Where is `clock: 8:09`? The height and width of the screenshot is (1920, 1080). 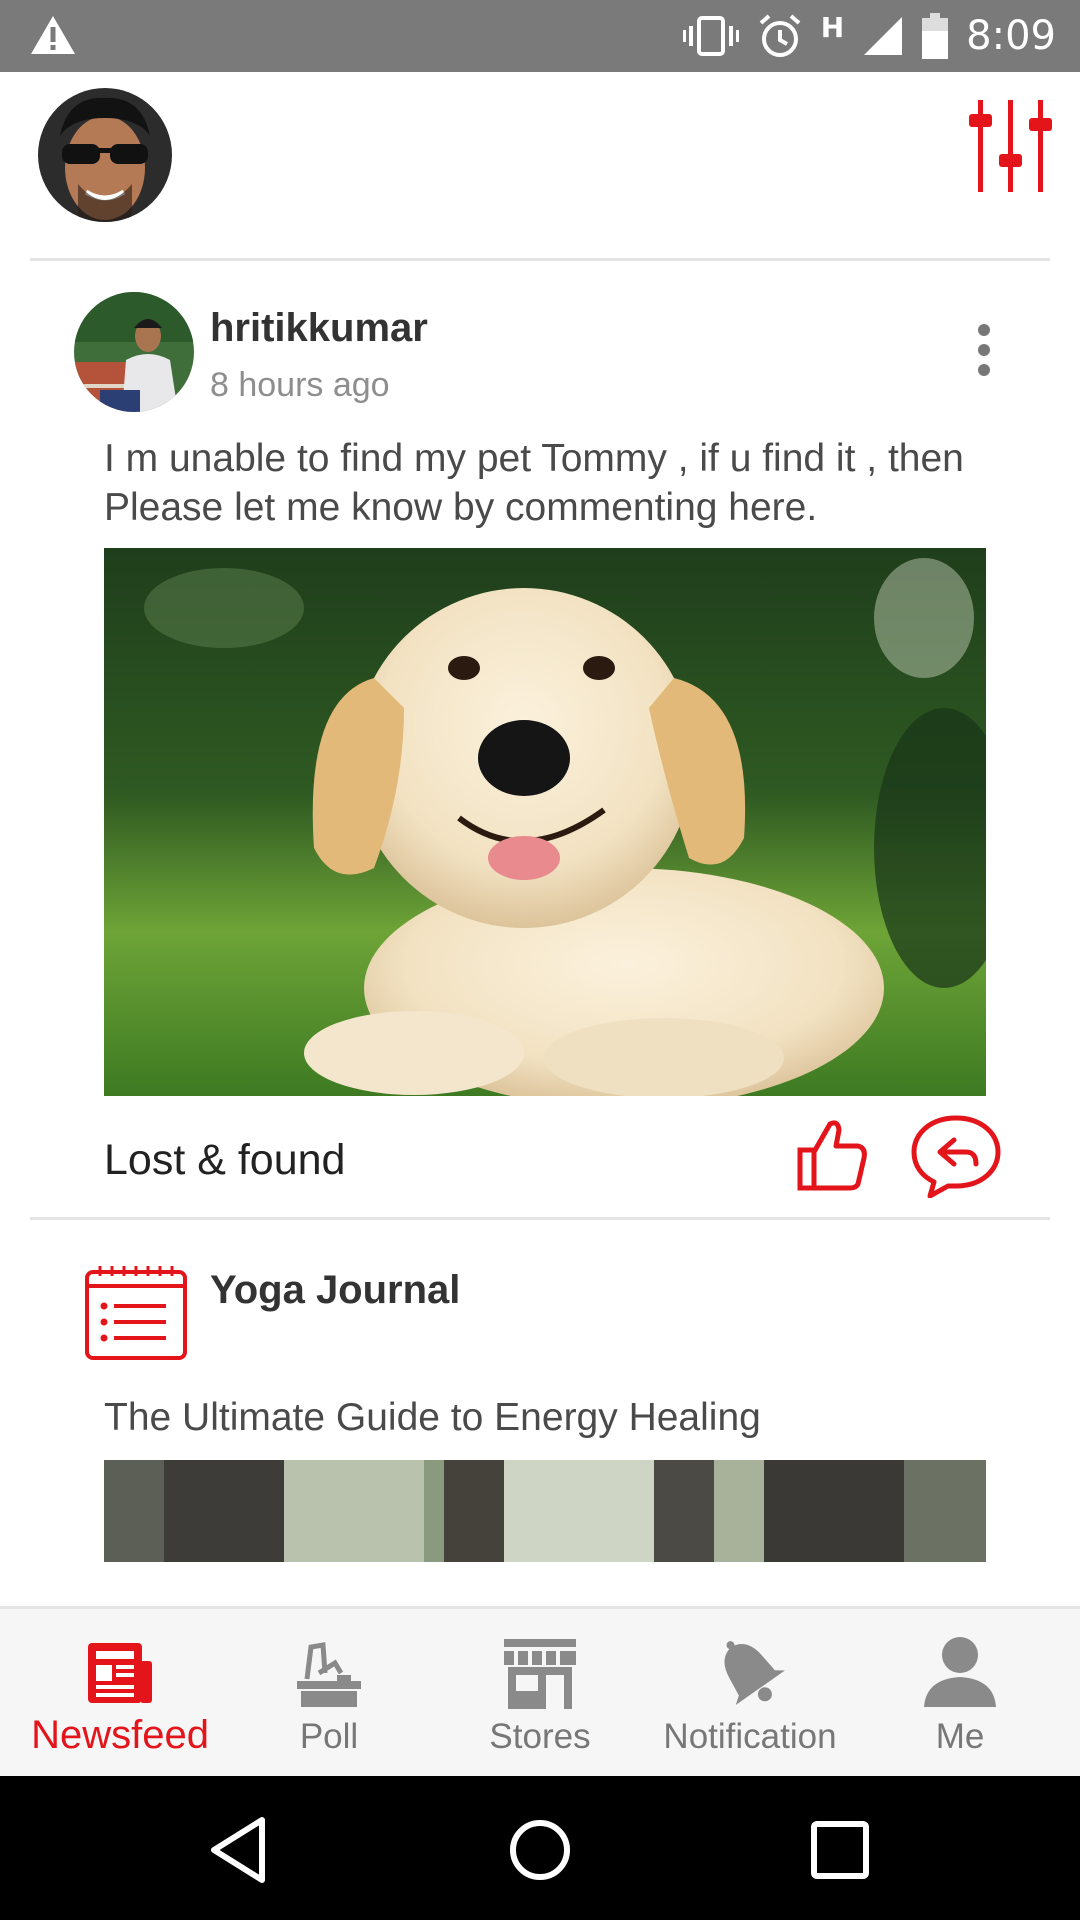
clock: 8:09 is located at coordinates (1011, 36).